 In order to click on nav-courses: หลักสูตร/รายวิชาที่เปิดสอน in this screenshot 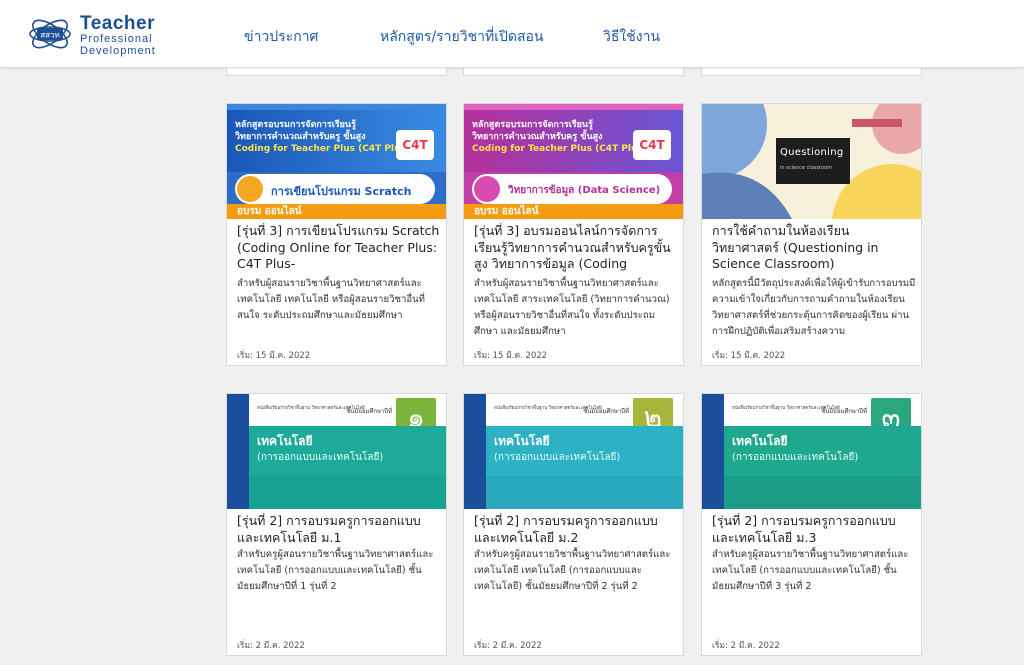, I will do `click(461, 37)`.